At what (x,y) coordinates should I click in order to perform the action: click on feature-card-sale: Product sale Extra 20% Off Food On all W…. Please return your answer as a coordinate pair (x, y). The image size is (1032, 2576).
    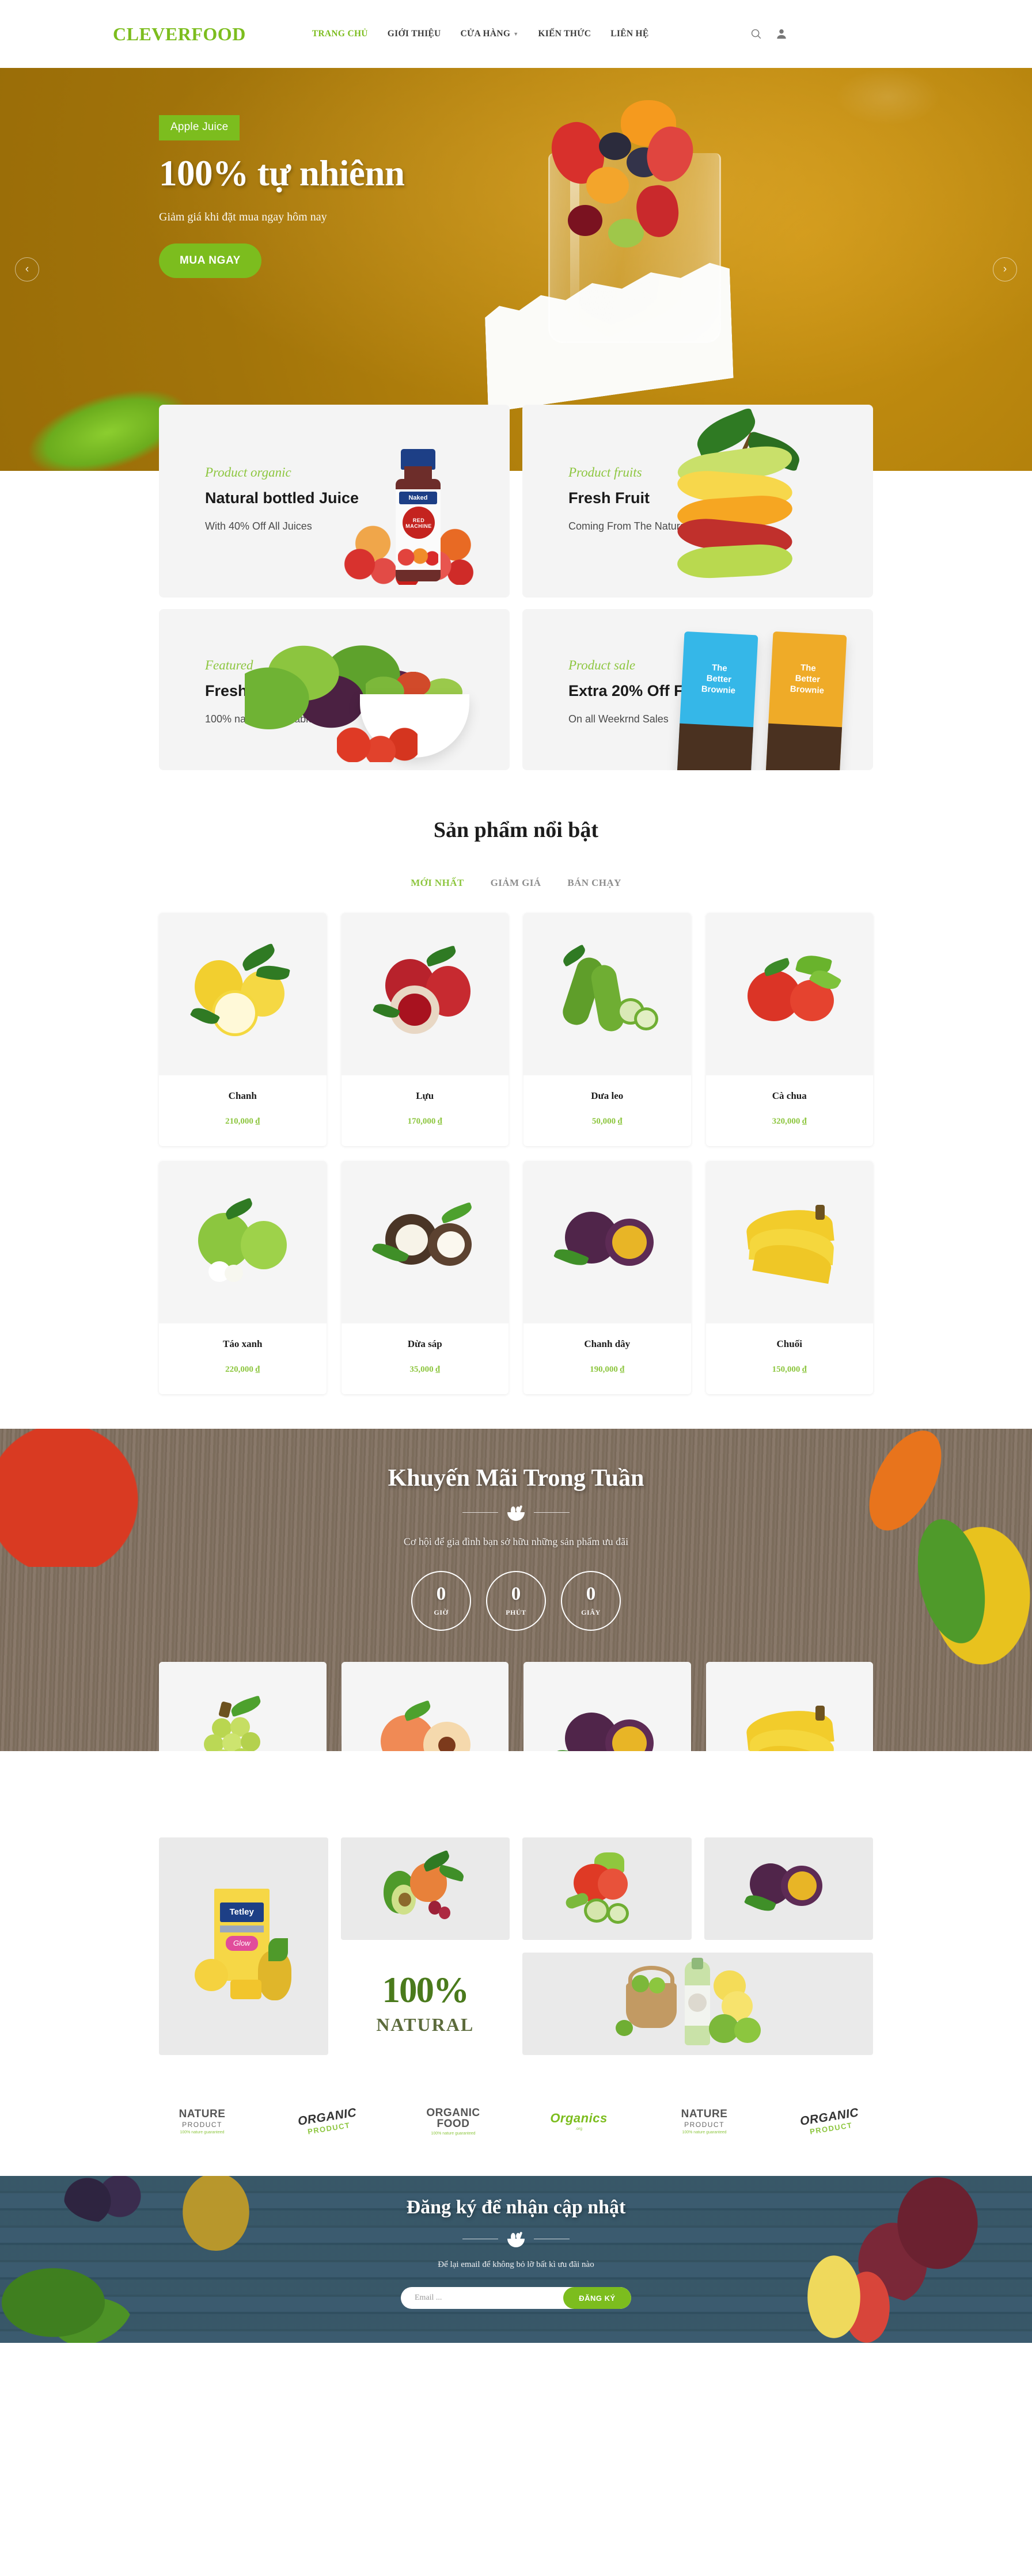
    Looking at the image, I should click on (697, 690).